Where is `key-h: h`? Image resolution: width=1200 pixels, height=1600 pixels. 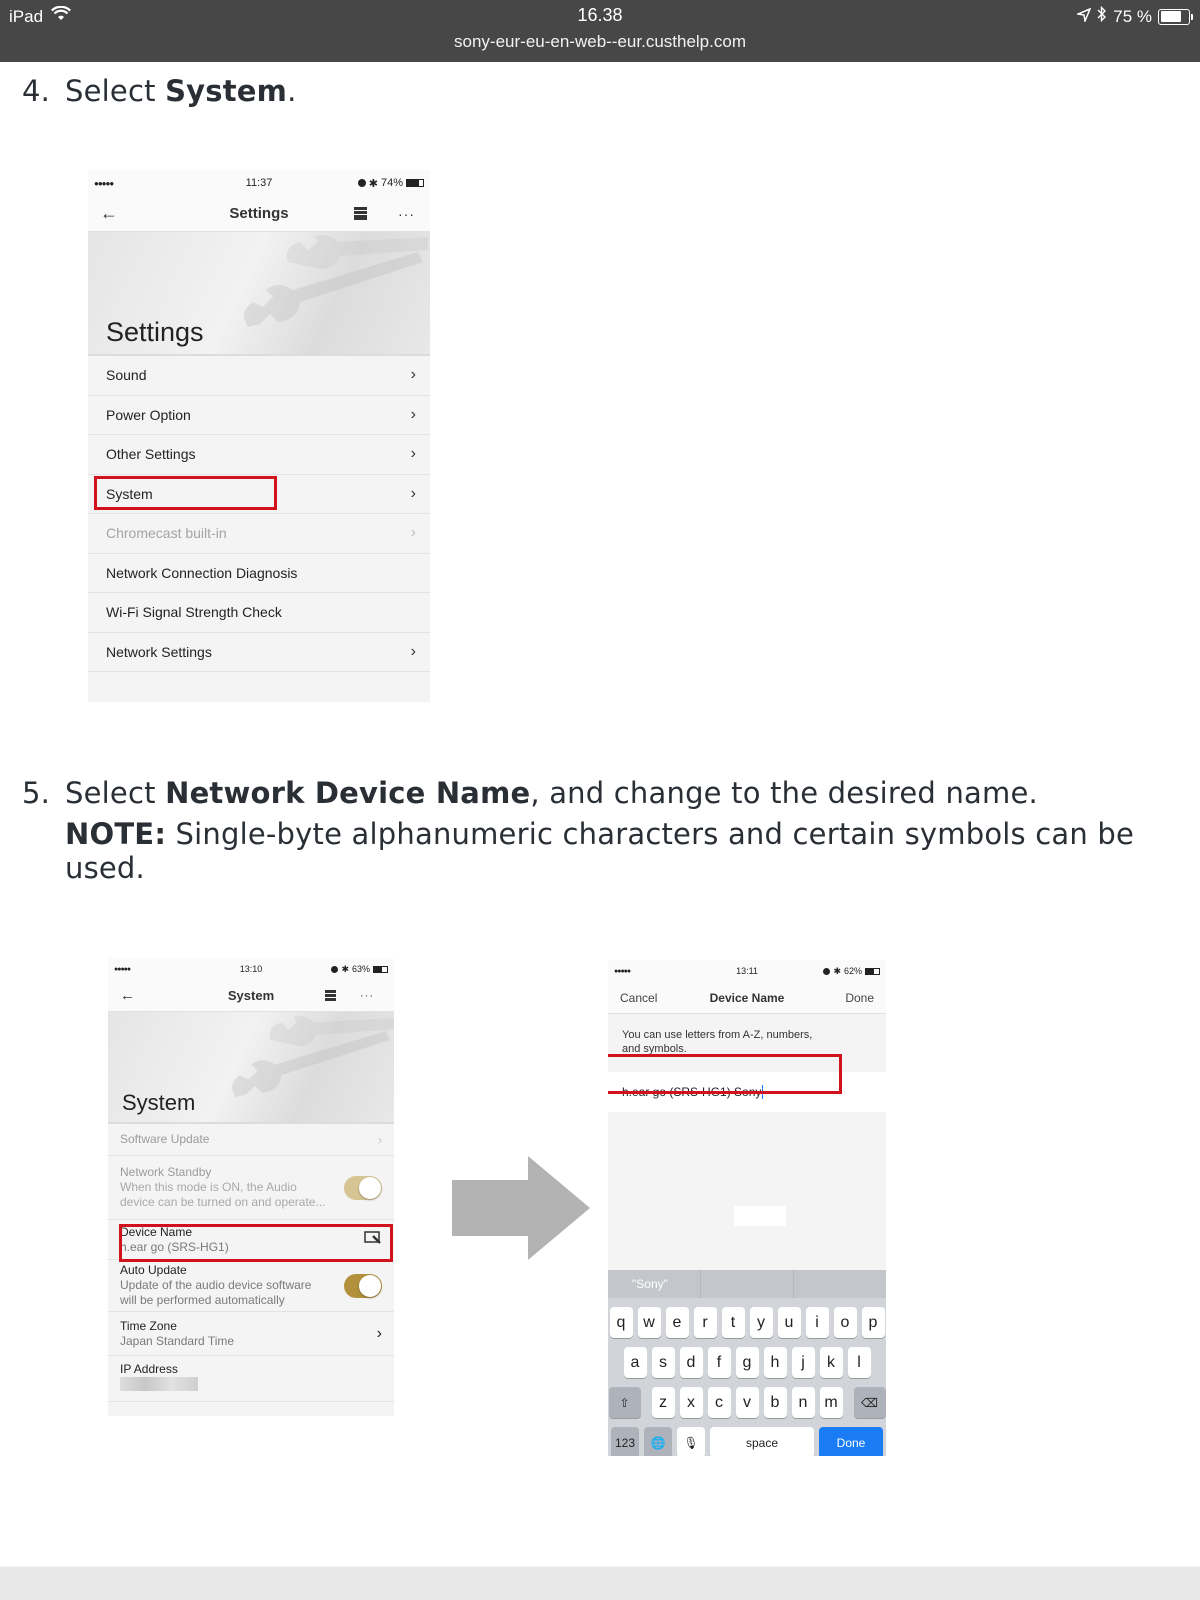 key-h: h is located at coordinates (775, 1362).